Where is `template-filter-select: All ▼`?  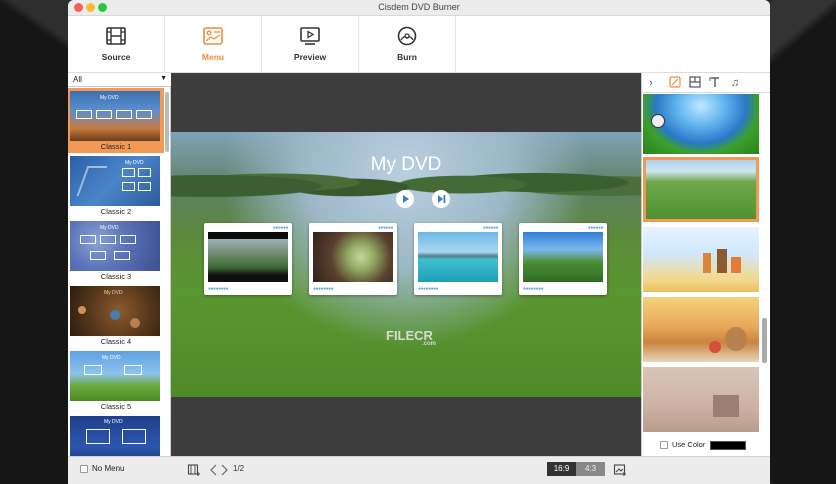
template-filter-select: All ▼ is located at coordinates (119, 80).